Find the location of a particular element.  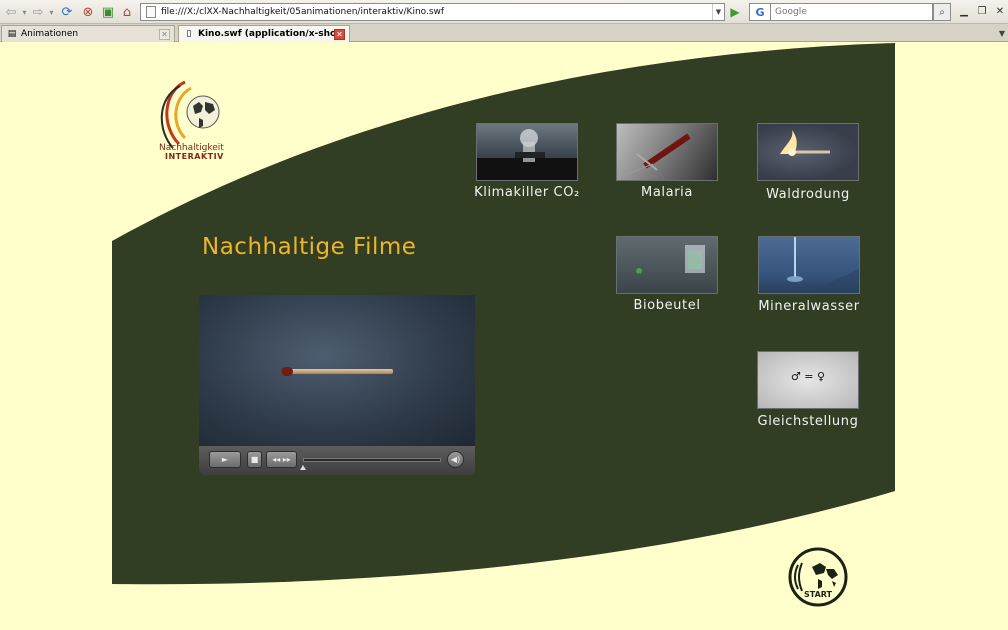

film-thumbnail-malaria is located at coordinates (667, 152).